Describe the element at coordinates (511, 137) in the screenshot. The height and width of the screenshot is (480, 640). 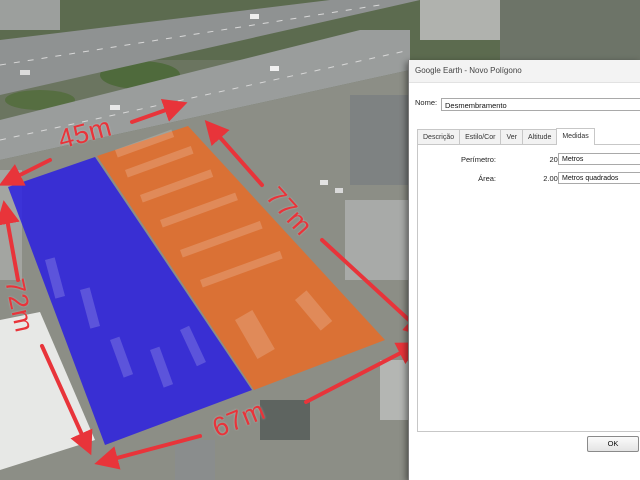
I see `tab-ver: Ver` at that location.